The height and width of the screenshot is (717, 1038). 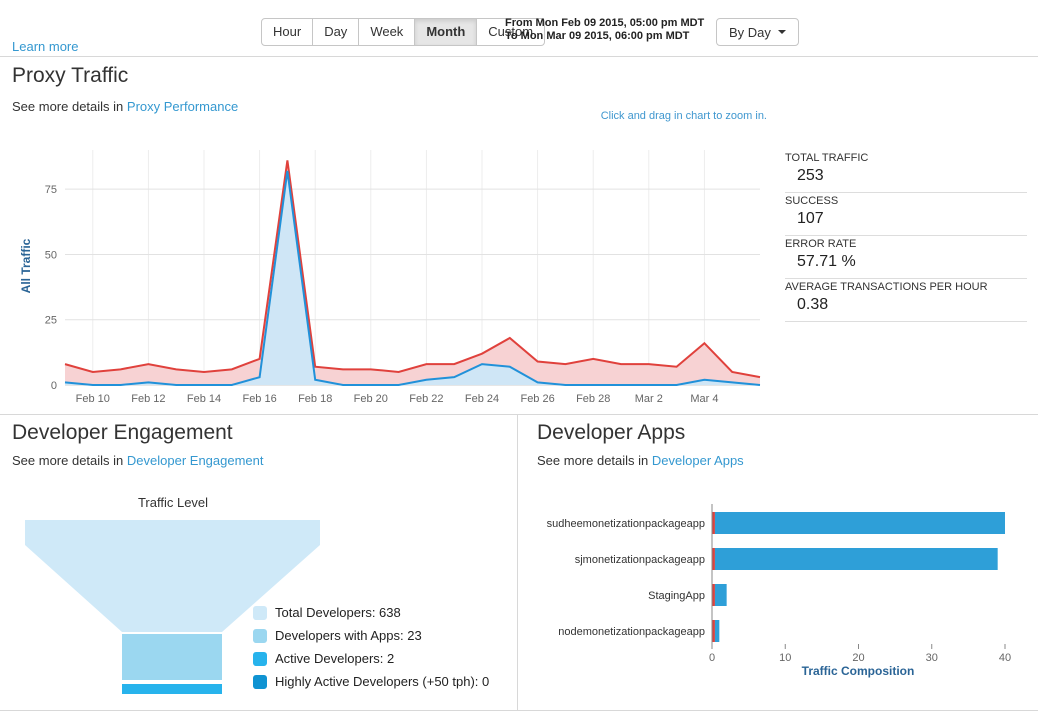 I want to click on bar-category-label: sudheemonetizationpackageapp, so click(x=626, y=524).